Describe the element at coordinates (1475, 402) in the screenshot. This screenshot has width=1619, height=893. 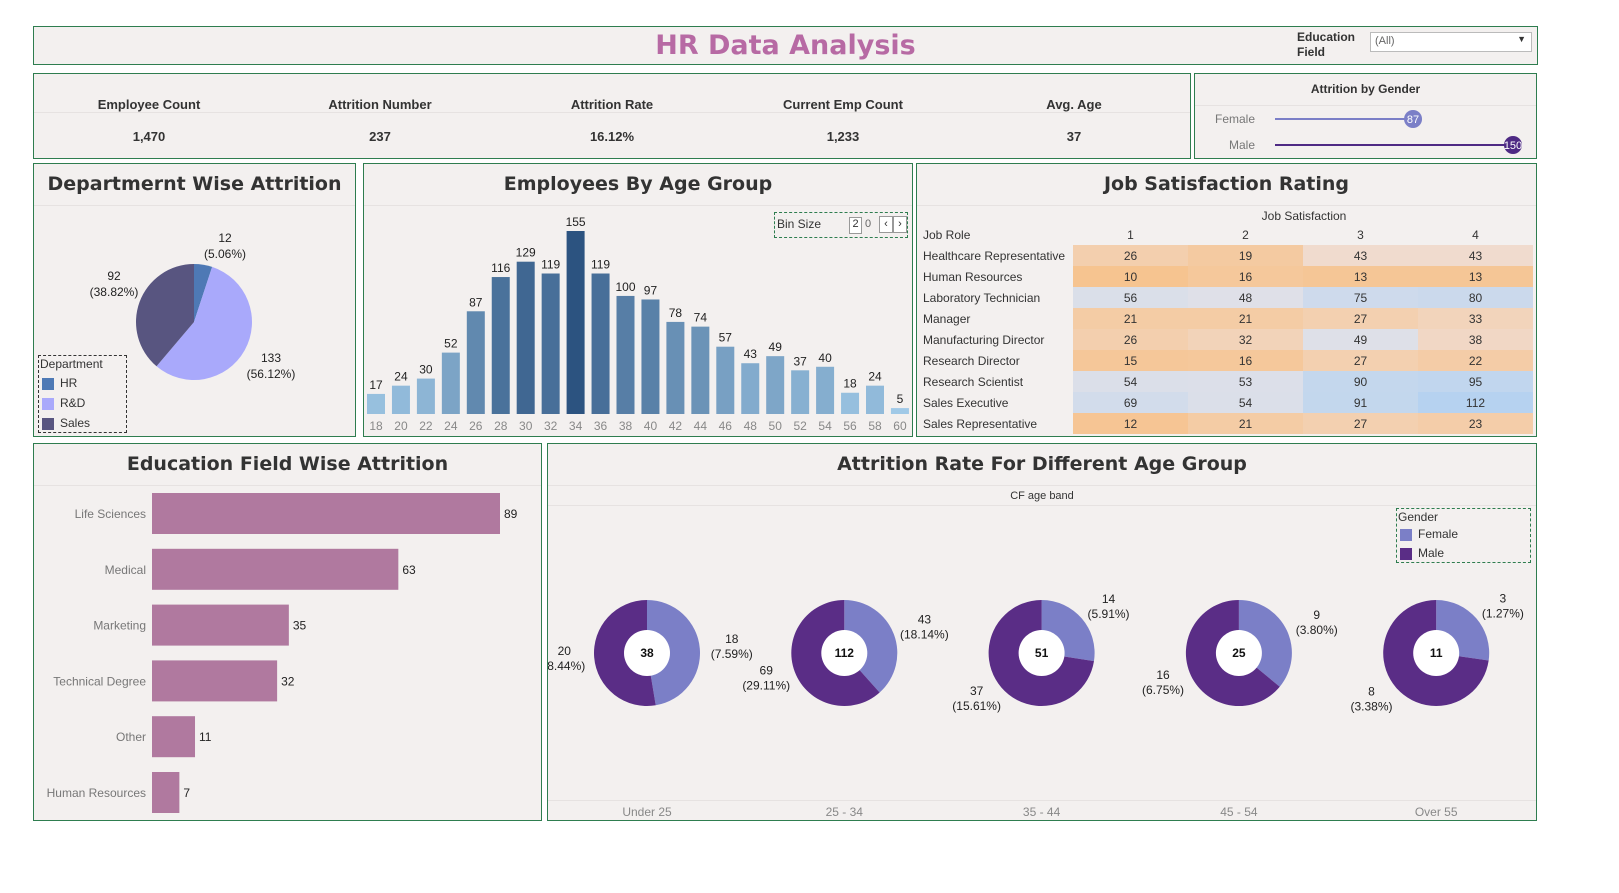
I see `heatmap-cell: 112` at that location.